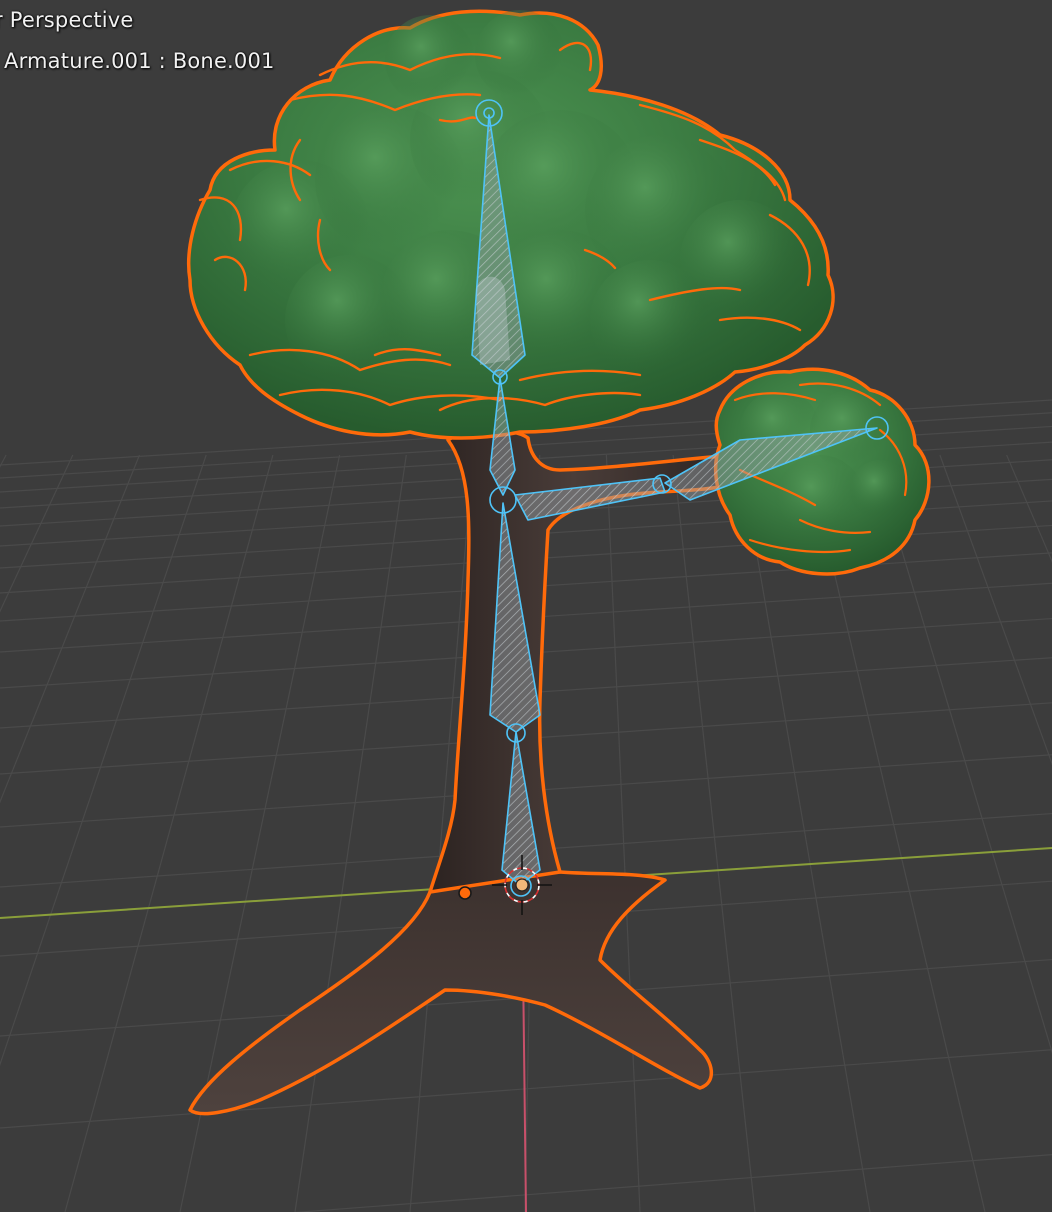  I want to click on mesh-origin-icon, so click(465, 893).